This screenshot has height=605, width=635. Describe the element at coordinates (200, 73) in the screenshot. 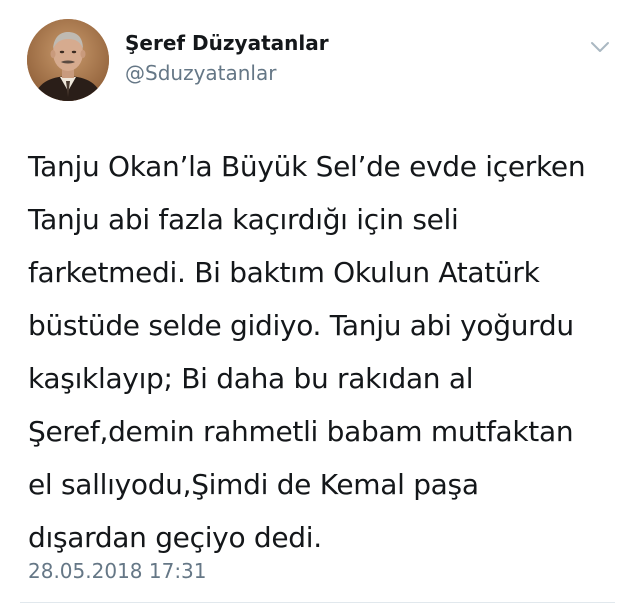

I see `author-handle: @Sduzyatanlar` at that location.